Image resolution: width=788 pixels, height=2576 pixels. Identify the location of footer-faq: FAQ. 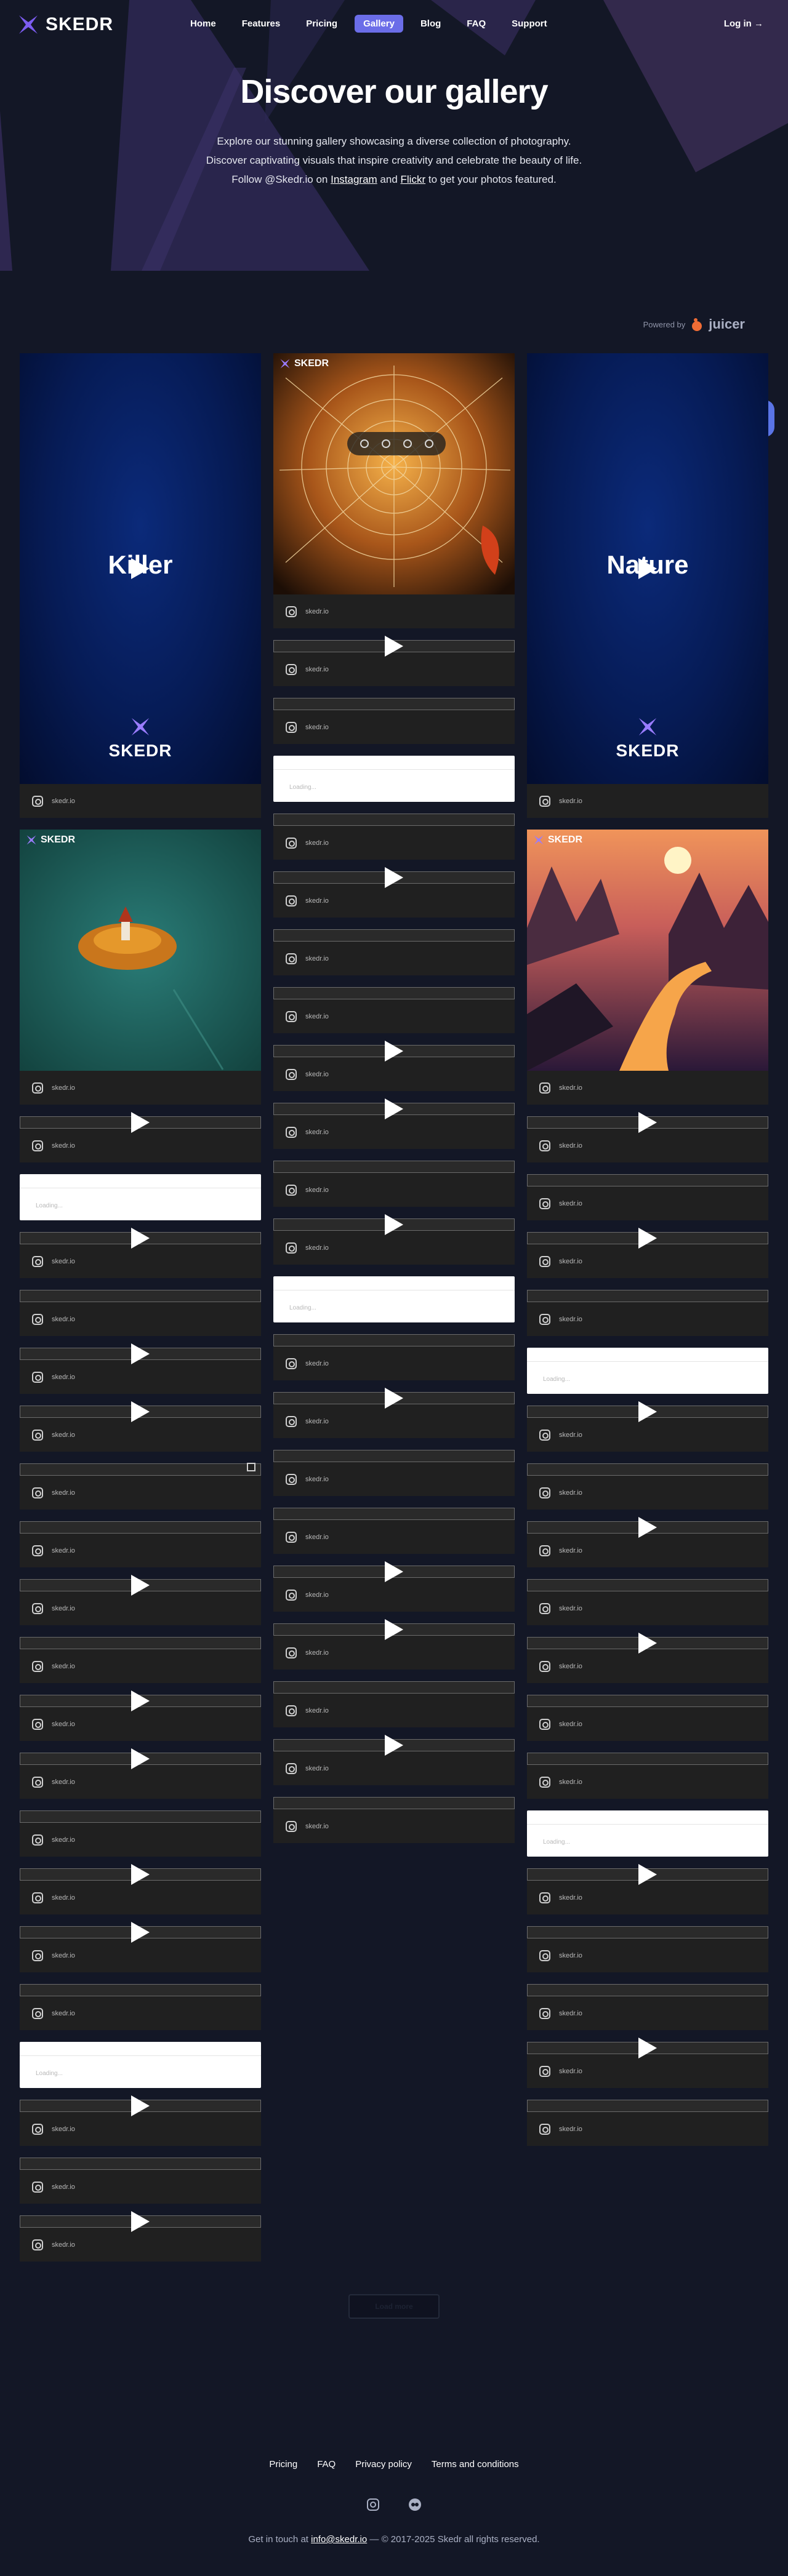
(326, 2464).